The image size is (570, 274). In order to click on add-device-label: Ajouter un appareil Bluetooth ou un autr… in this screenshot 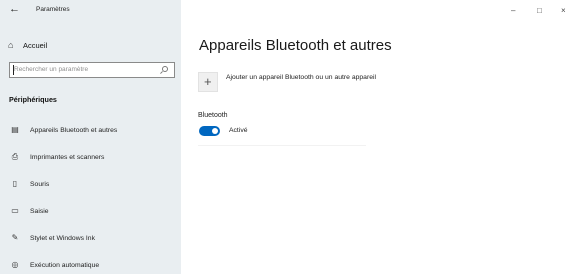, I will do `click(301, 77)`.